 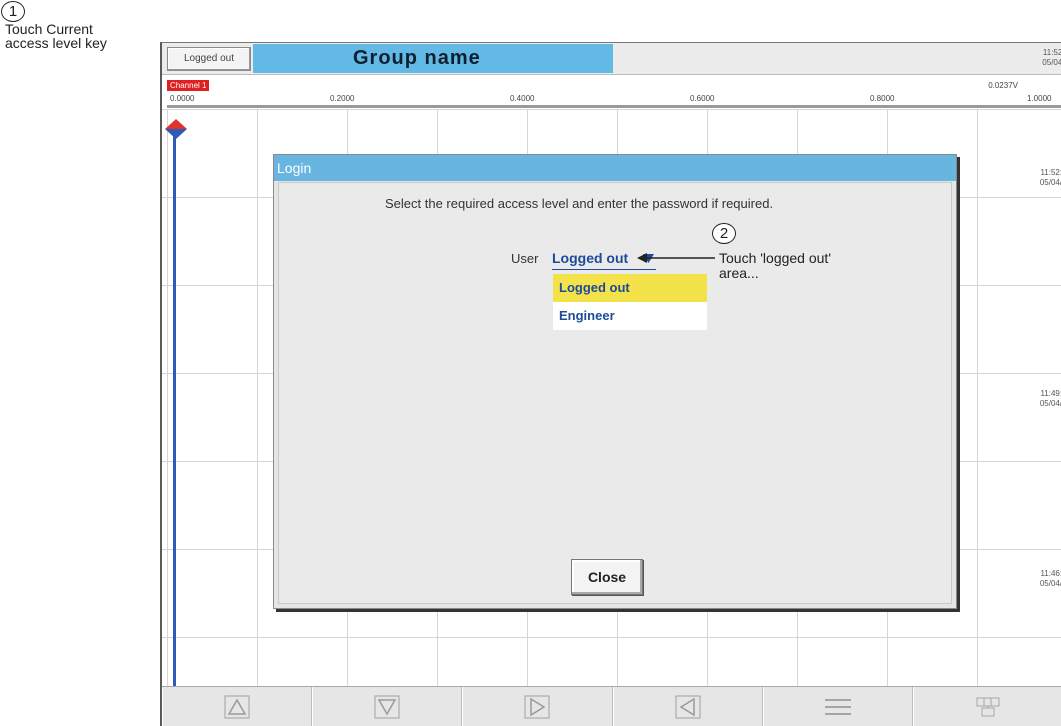 What do you see at coordinates (630, 316) in the screenshot?
I see `dropdown-option-engineer: Engineer` at bounding box center [630, 316].